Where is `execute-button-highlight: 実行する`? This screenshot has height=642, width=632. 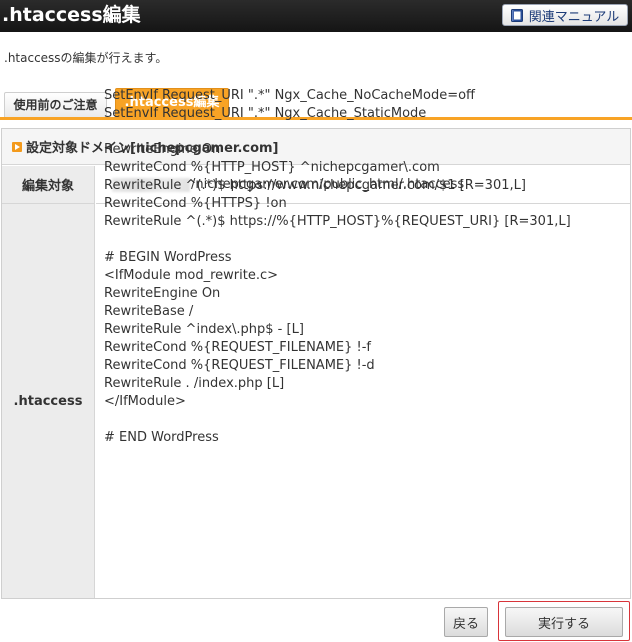 execute-button-highlight: 実行する is located at coordinates (564, 621).